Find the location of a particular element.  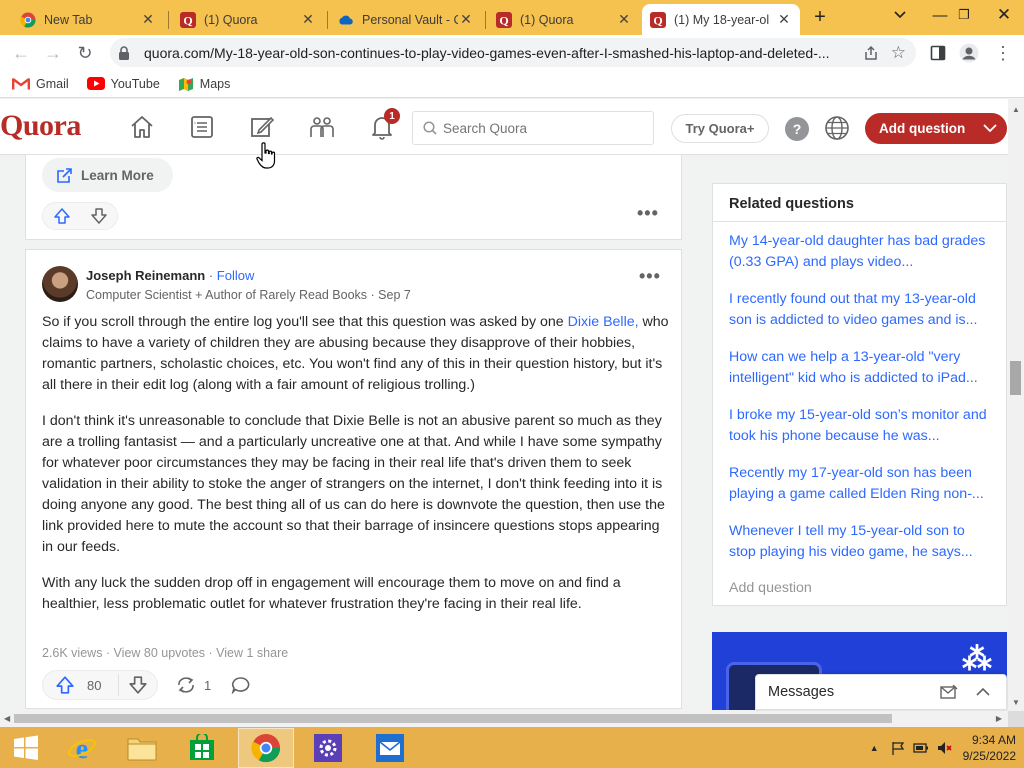

side-panel-icon is located at coordinates (938, 53).